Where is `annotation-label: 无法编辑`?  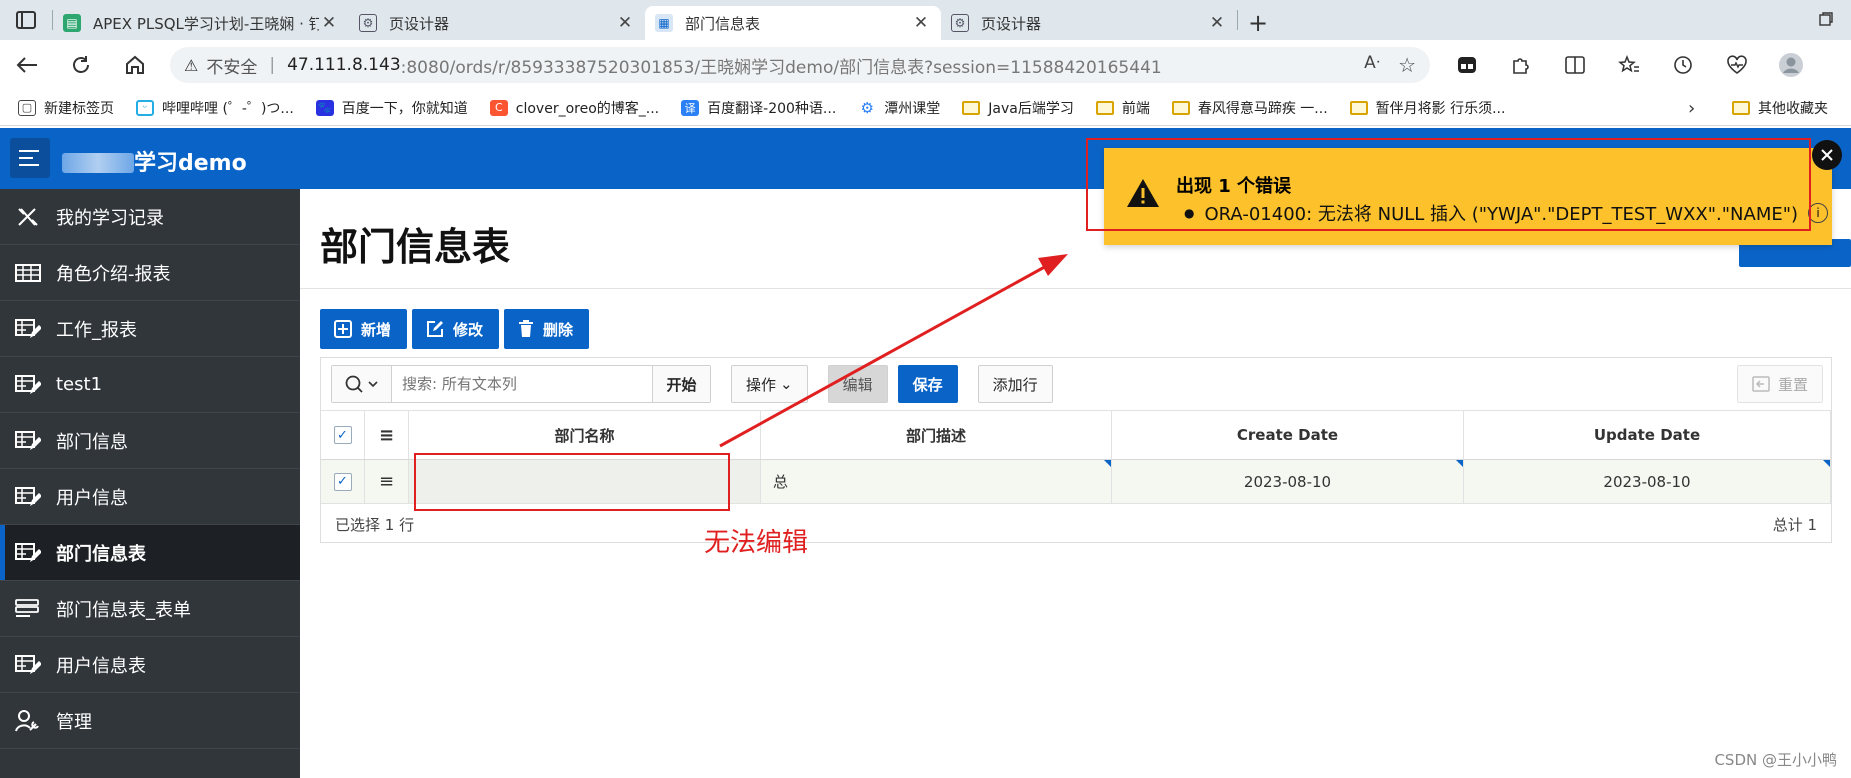 annotation-label: 无法编辑 is located at coordinates (756, 543).